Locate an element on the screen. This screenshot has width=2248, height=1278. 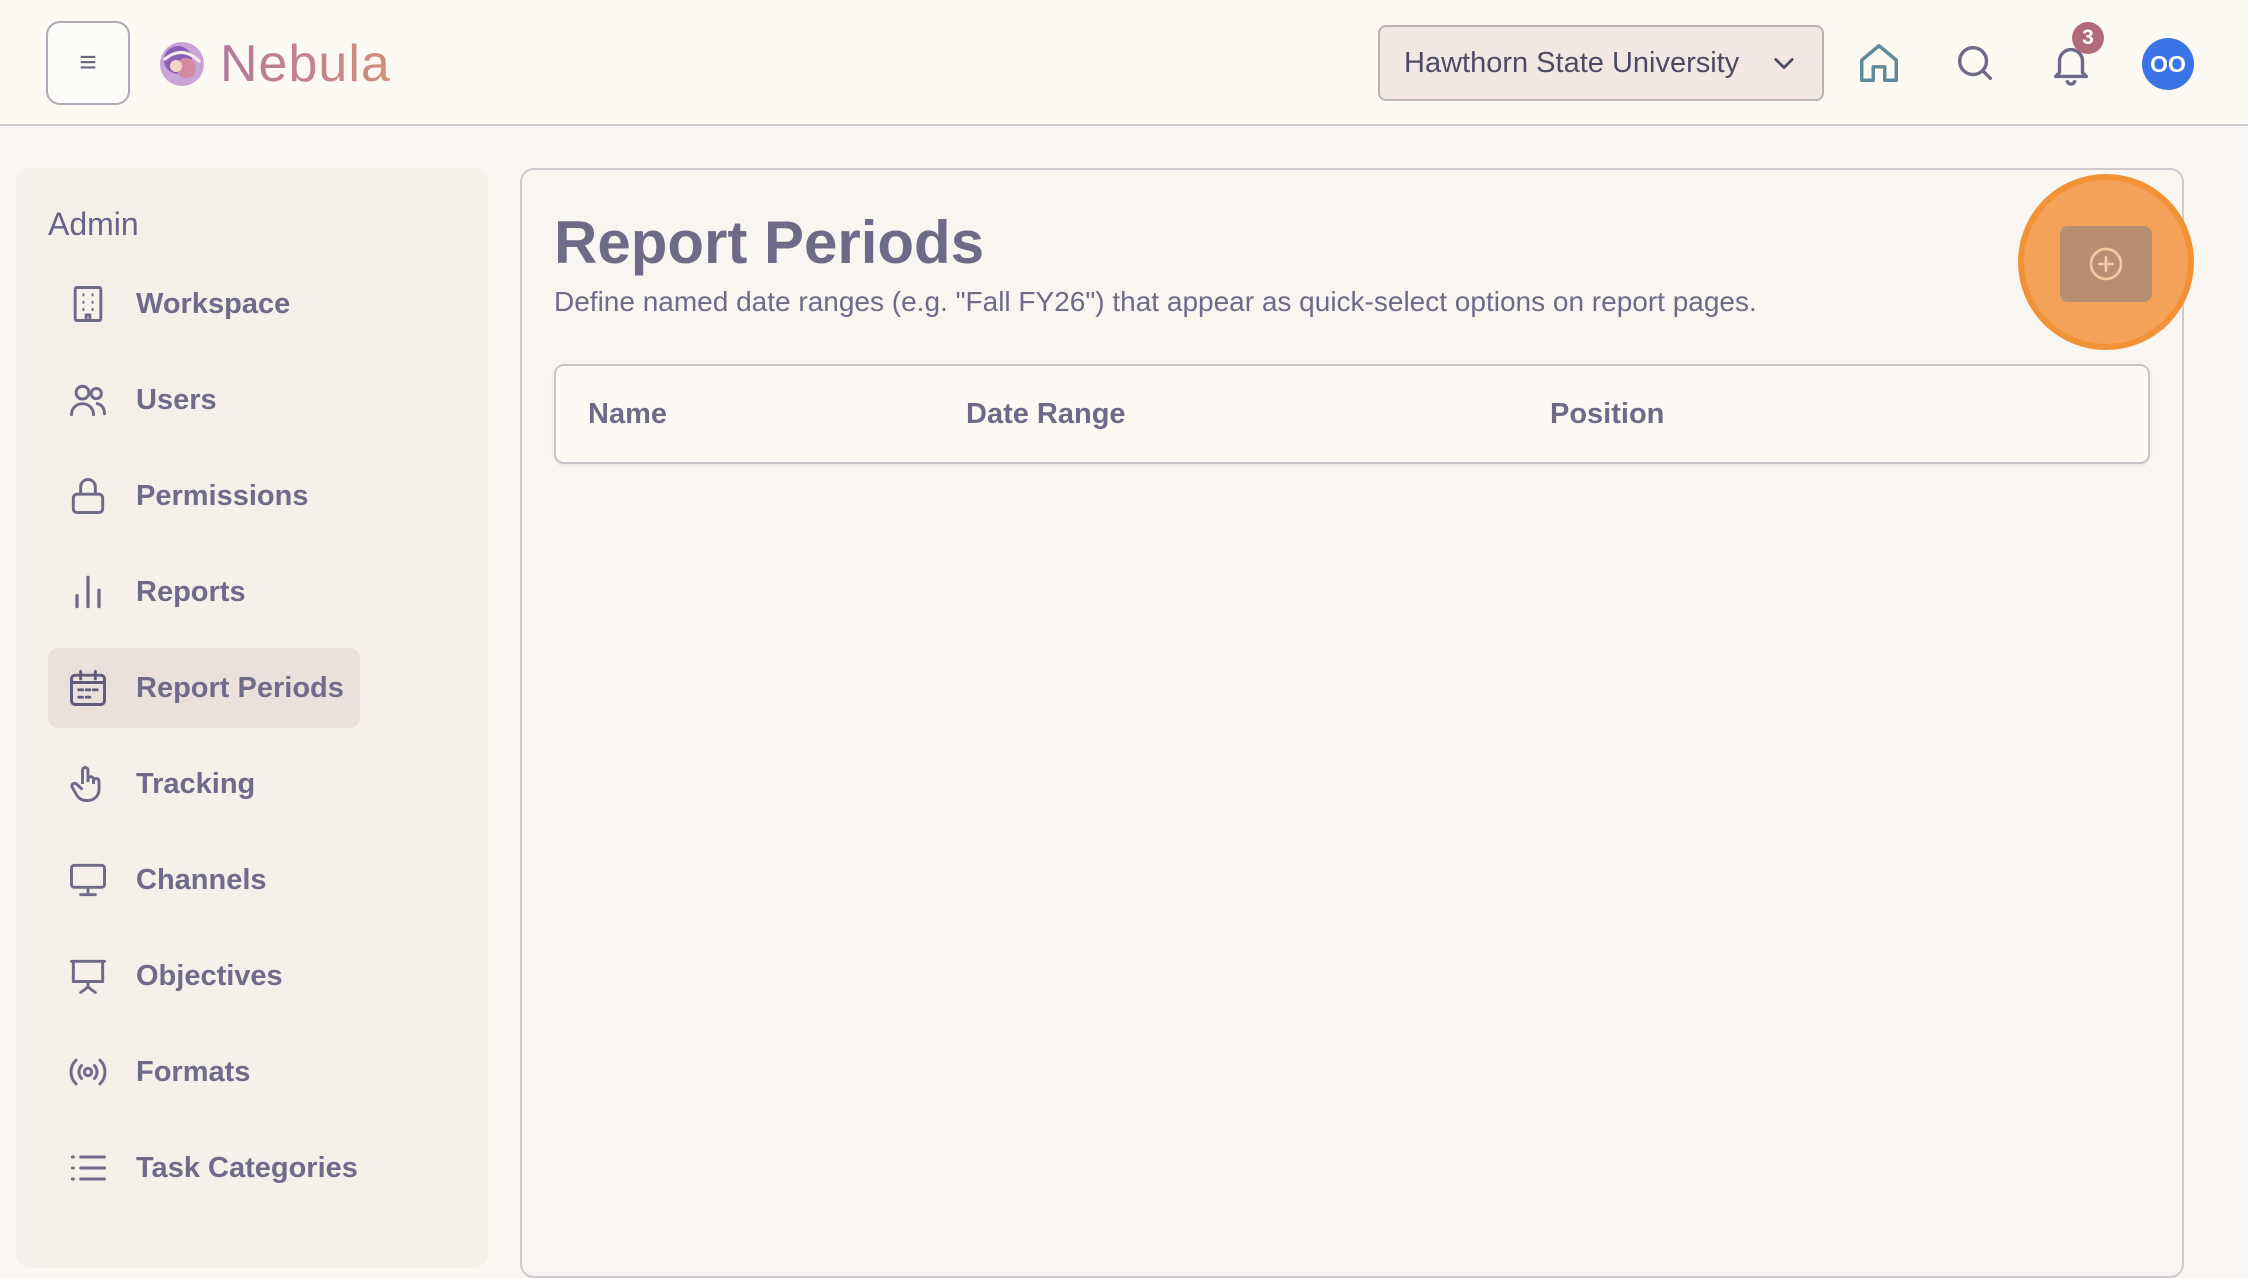
hamburger-icon: ≡ is located at coordinates (88, 62).